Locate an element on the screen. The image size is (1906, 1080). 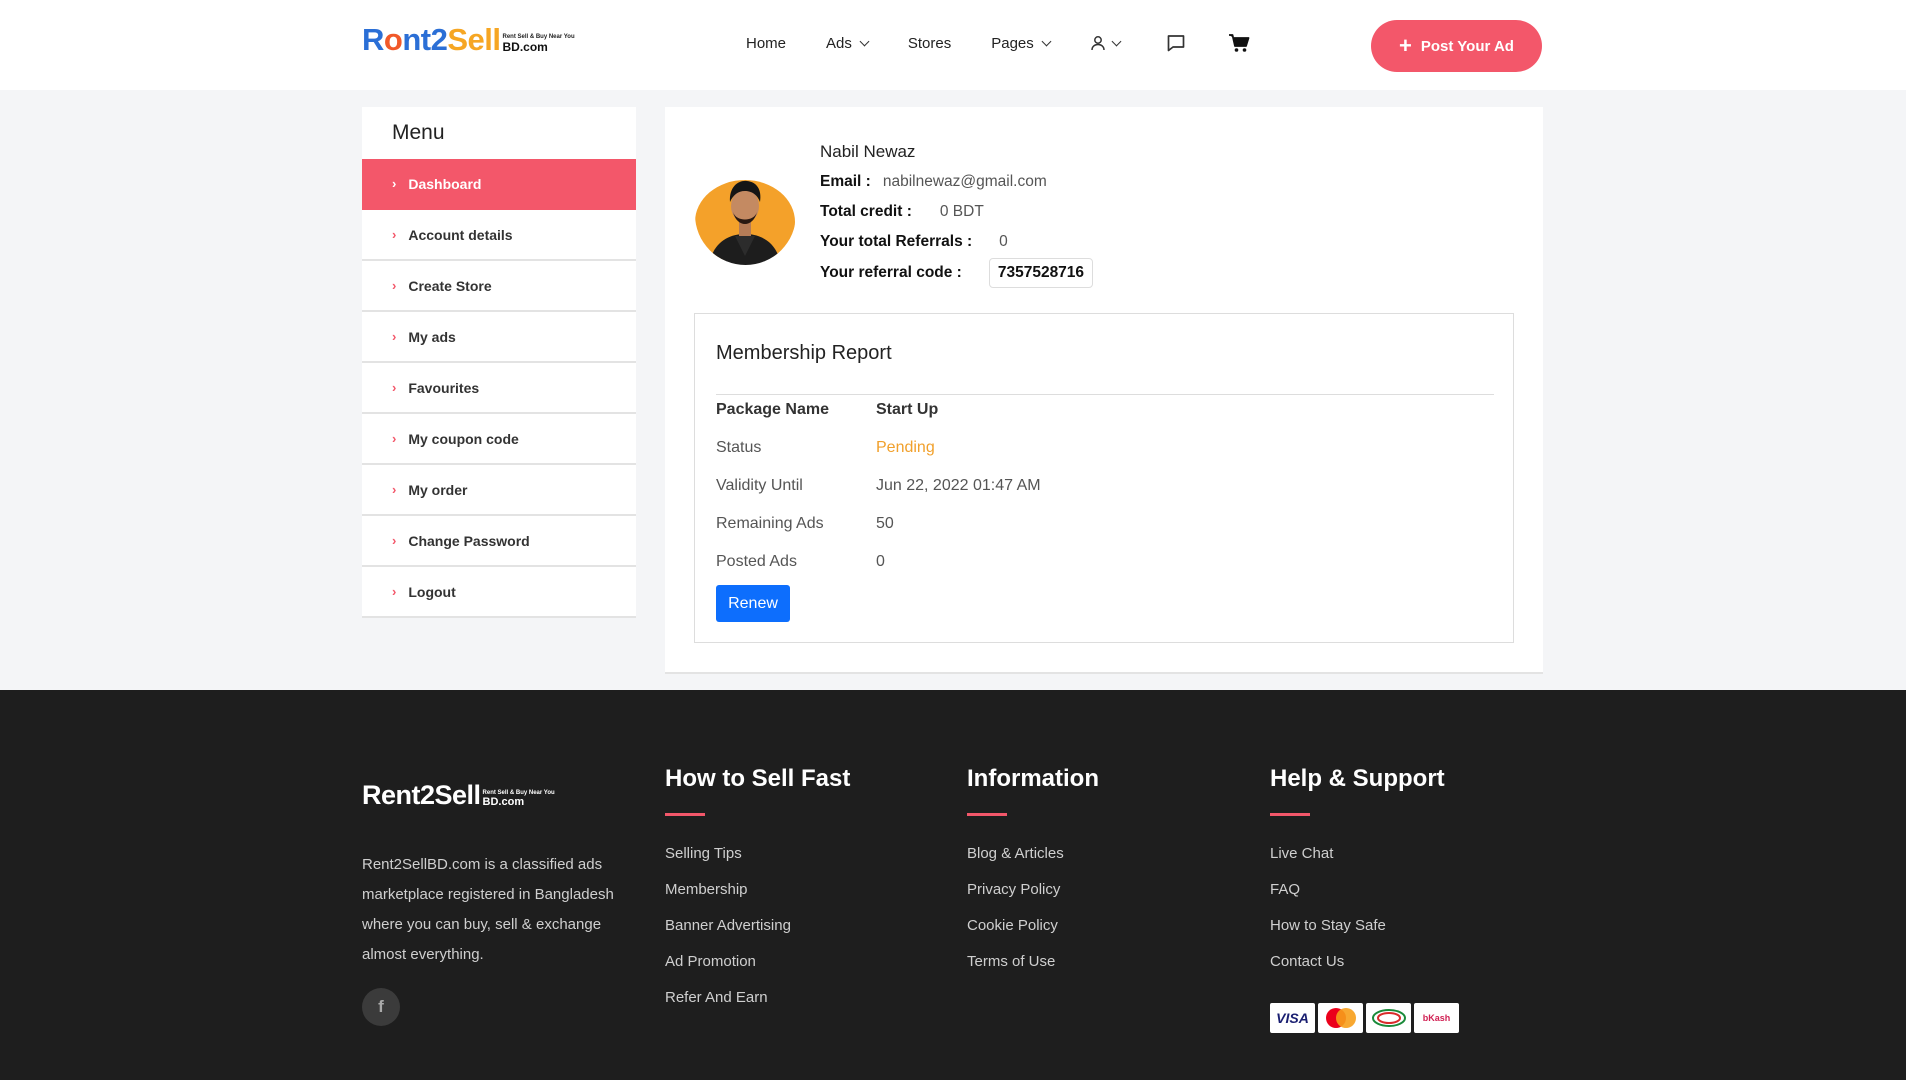
nav-home: Home is located at coordinates (766, 43).